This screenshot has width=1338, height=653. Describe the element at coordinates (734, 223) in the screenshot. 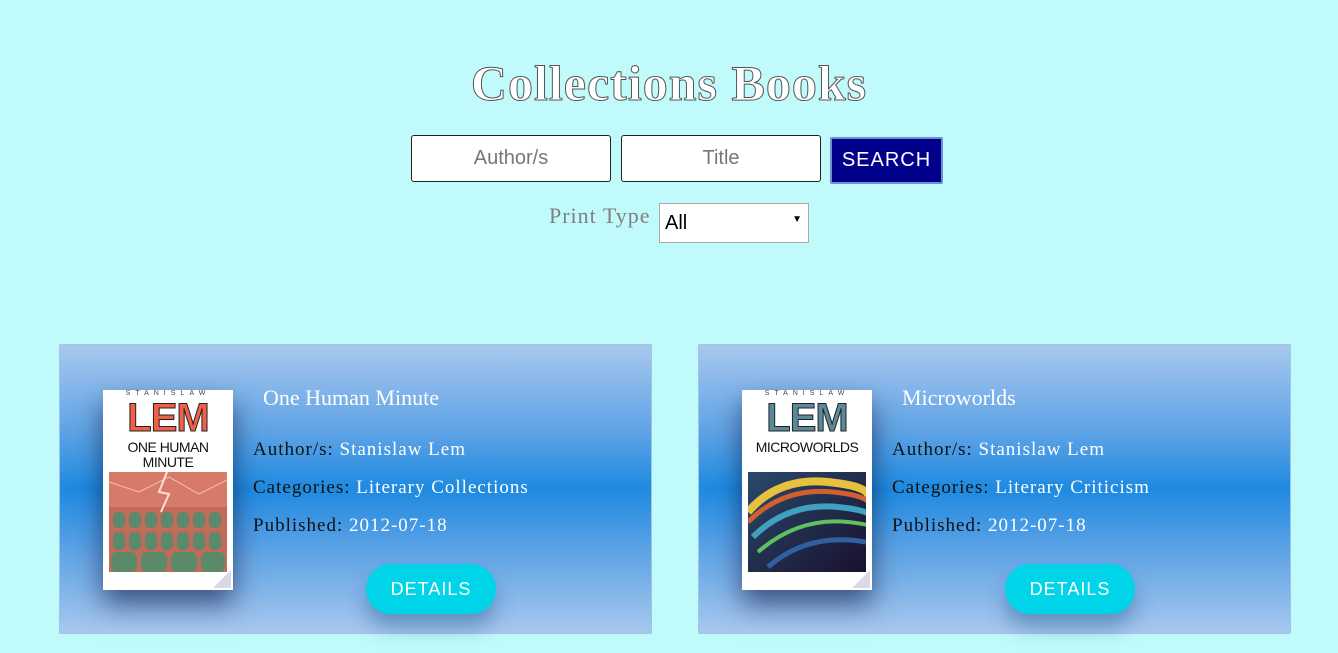

I see `print-type-select: All ▼` at that location.